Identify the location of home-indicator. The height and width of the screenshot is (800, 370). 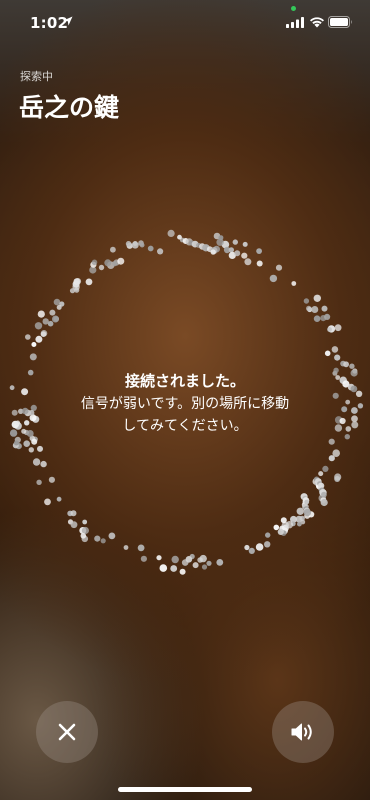
(185, 789).